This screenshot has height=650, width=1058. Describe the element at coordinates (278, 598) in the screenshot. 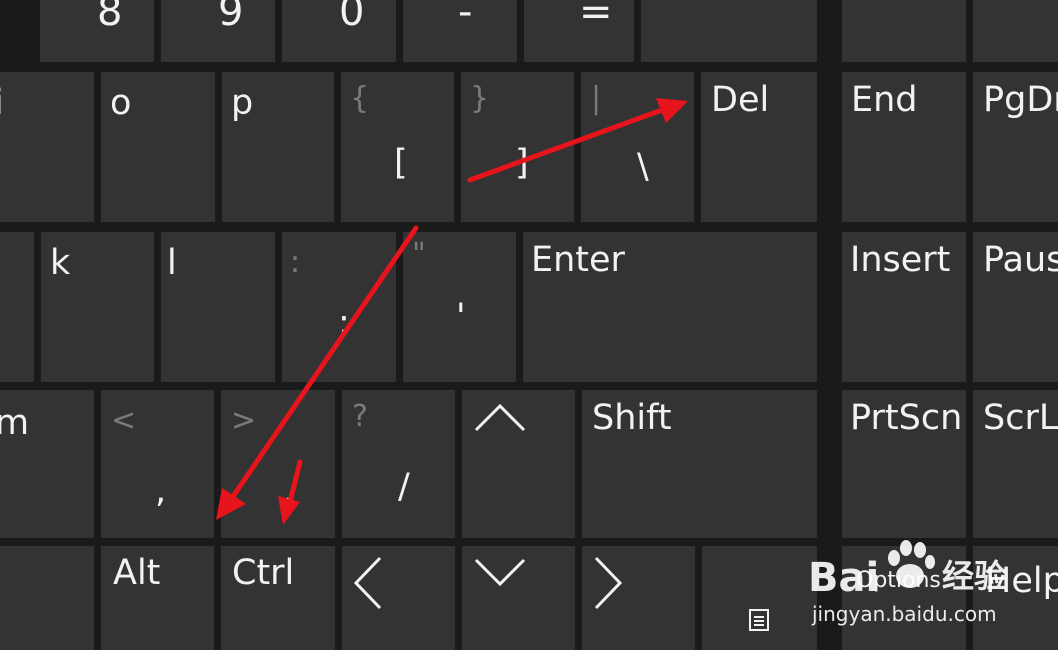

I see `key-ctrl: Ctrl` at that location.